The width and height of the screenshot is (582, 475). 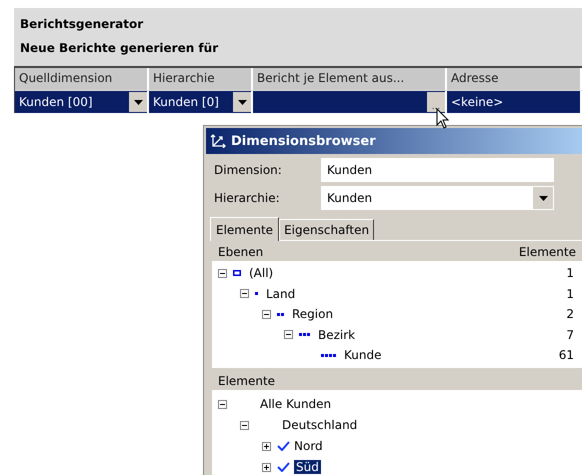 I want to click on panel-title: Berichtsgenerator, so click(x=81, y=24).